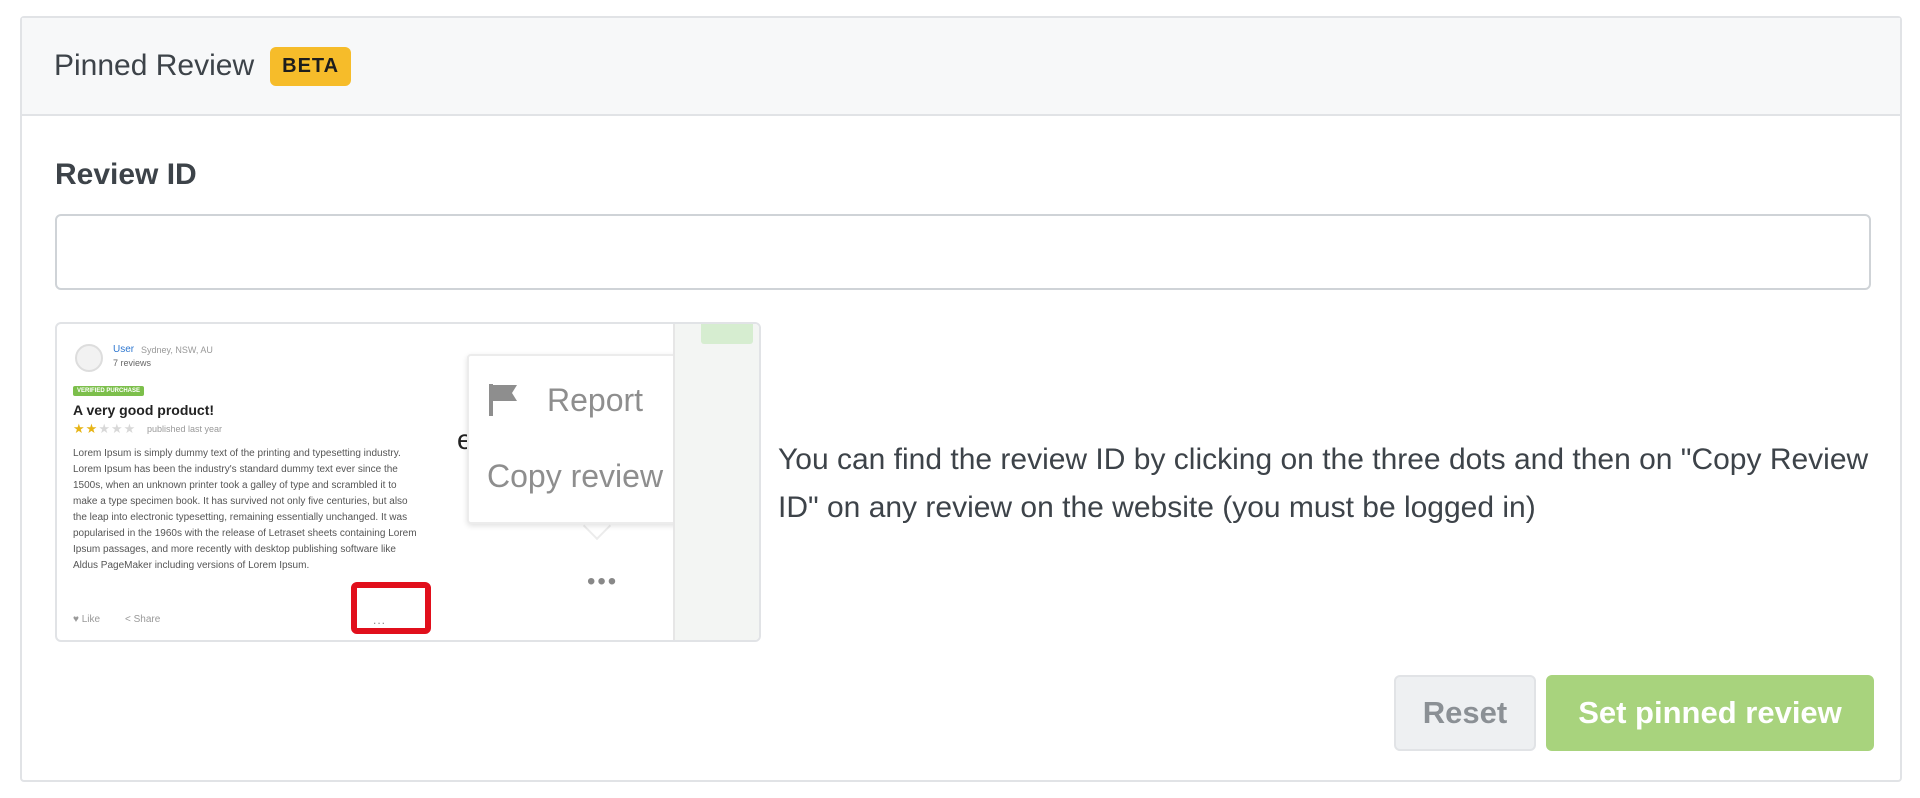 The width and height of the screenshot is (1920, 798). I want to click on illustration-review-count: 7 reviews, so click(132, 363).